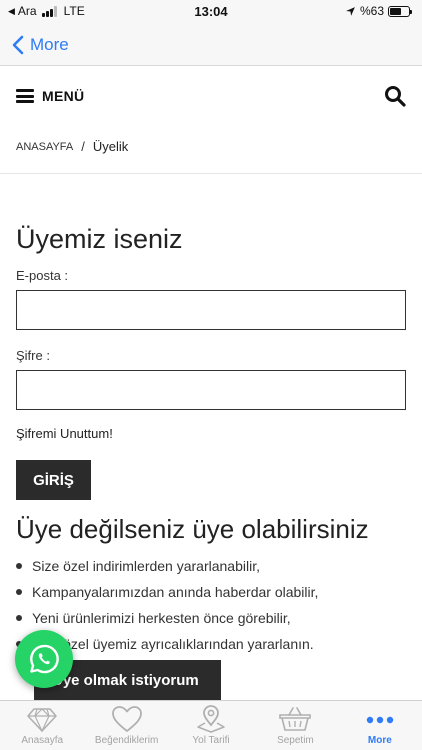 The image size is (422, 750). Describe the element at coordinates (211, 173) in the screenshot. I see `divider` at that location.